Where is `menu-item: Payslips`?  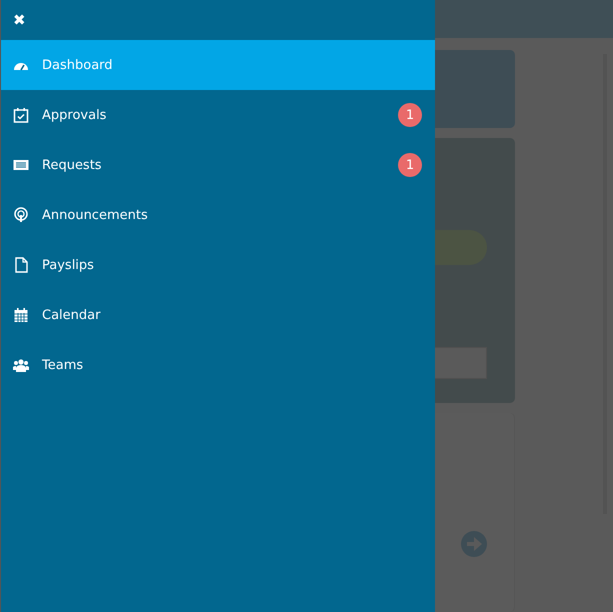
menu-item: Payslips is located at coordinates (218, 265).